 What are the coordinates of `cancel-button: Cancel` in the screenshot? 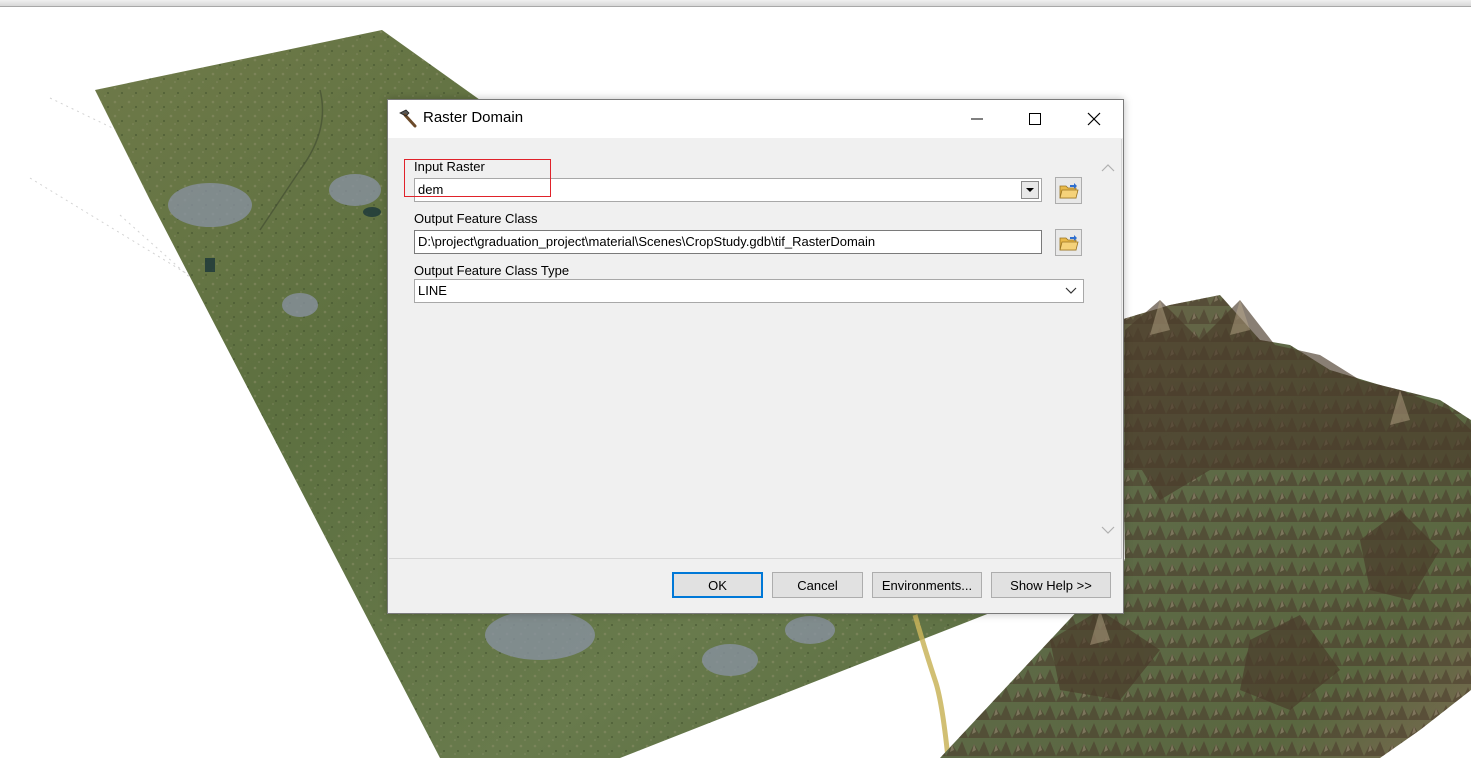 It's located at (817, 585).